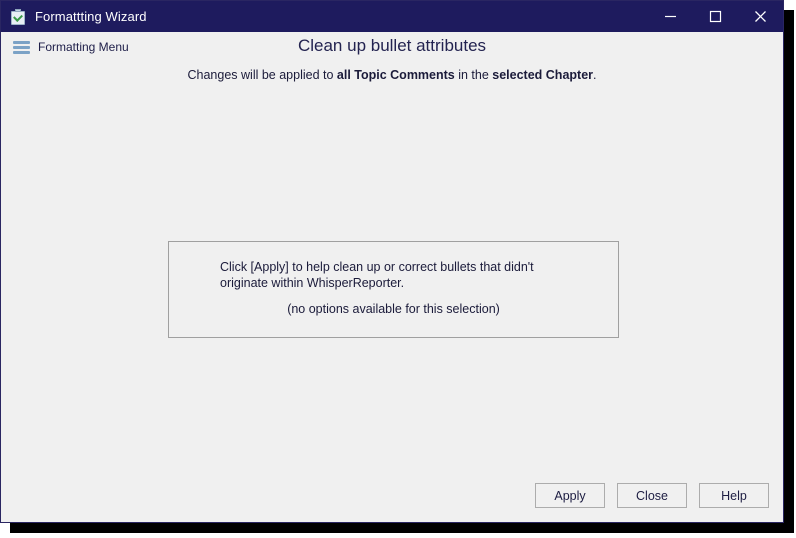 This screenshot has width=796, height=538. Describe the element at coordinates (18, 16) in the screenshot. I see `clipboard-check-icon` at that location.